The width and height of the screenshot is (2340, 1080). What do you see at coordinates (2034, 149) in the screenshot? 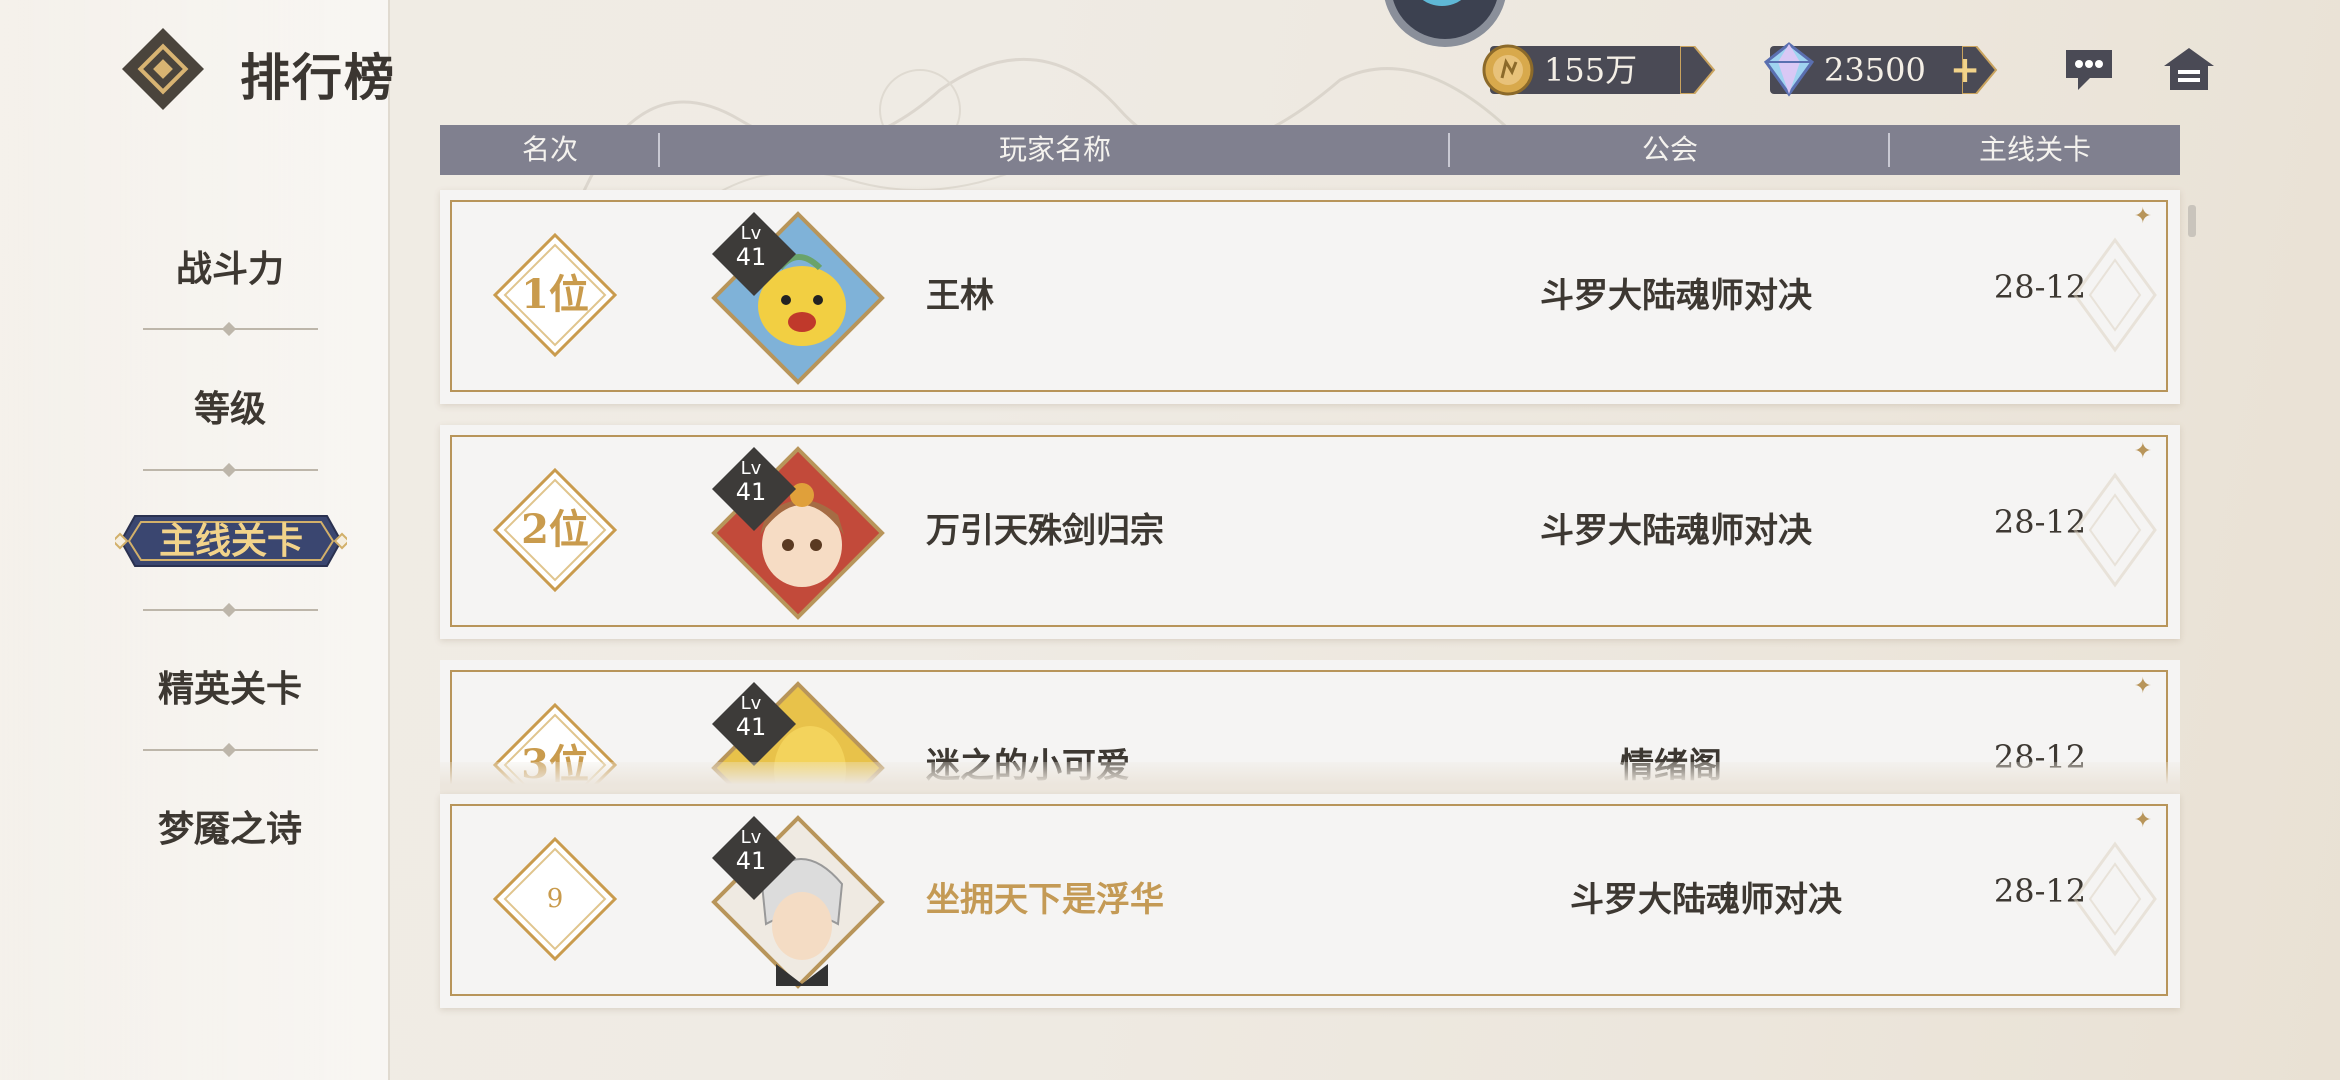
I see `column-main-stage: 主线关卡` at bounding box center [2034, 149].